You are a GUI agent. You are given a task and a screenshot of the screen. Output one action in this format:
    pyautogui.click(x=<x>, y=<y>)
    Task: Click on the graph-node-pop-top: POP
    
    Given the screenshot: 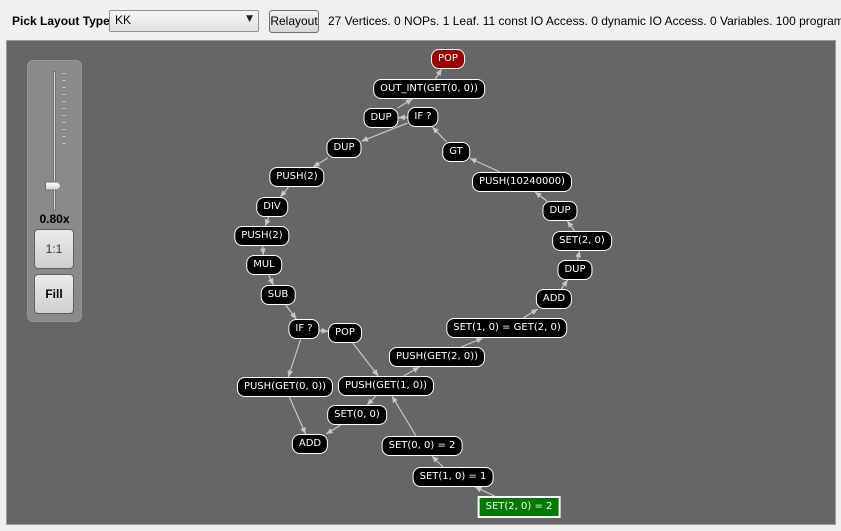 What is the action you would take?
    pyautogui.click(x=448, y=59)
    